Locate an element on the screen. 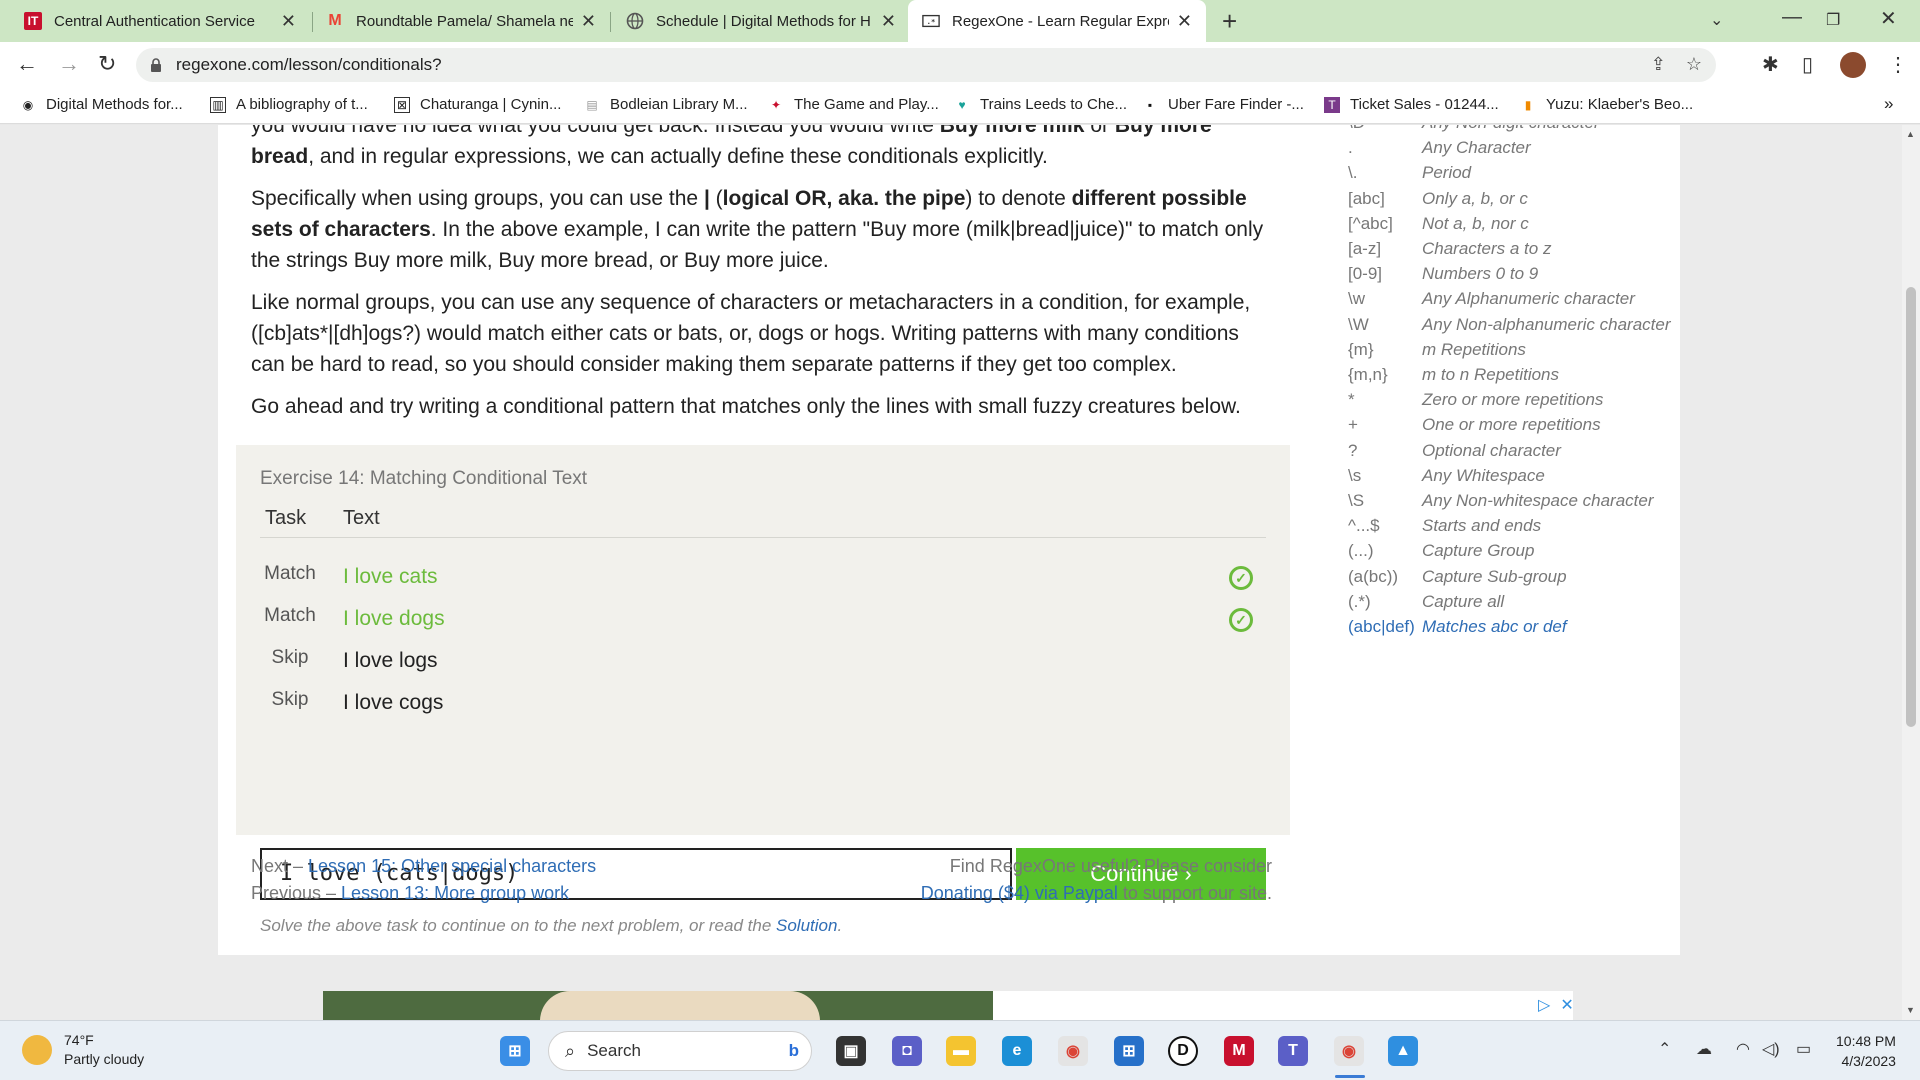 The image size is (1920, 1080). tab-separator is located at coordinates (610, 22).